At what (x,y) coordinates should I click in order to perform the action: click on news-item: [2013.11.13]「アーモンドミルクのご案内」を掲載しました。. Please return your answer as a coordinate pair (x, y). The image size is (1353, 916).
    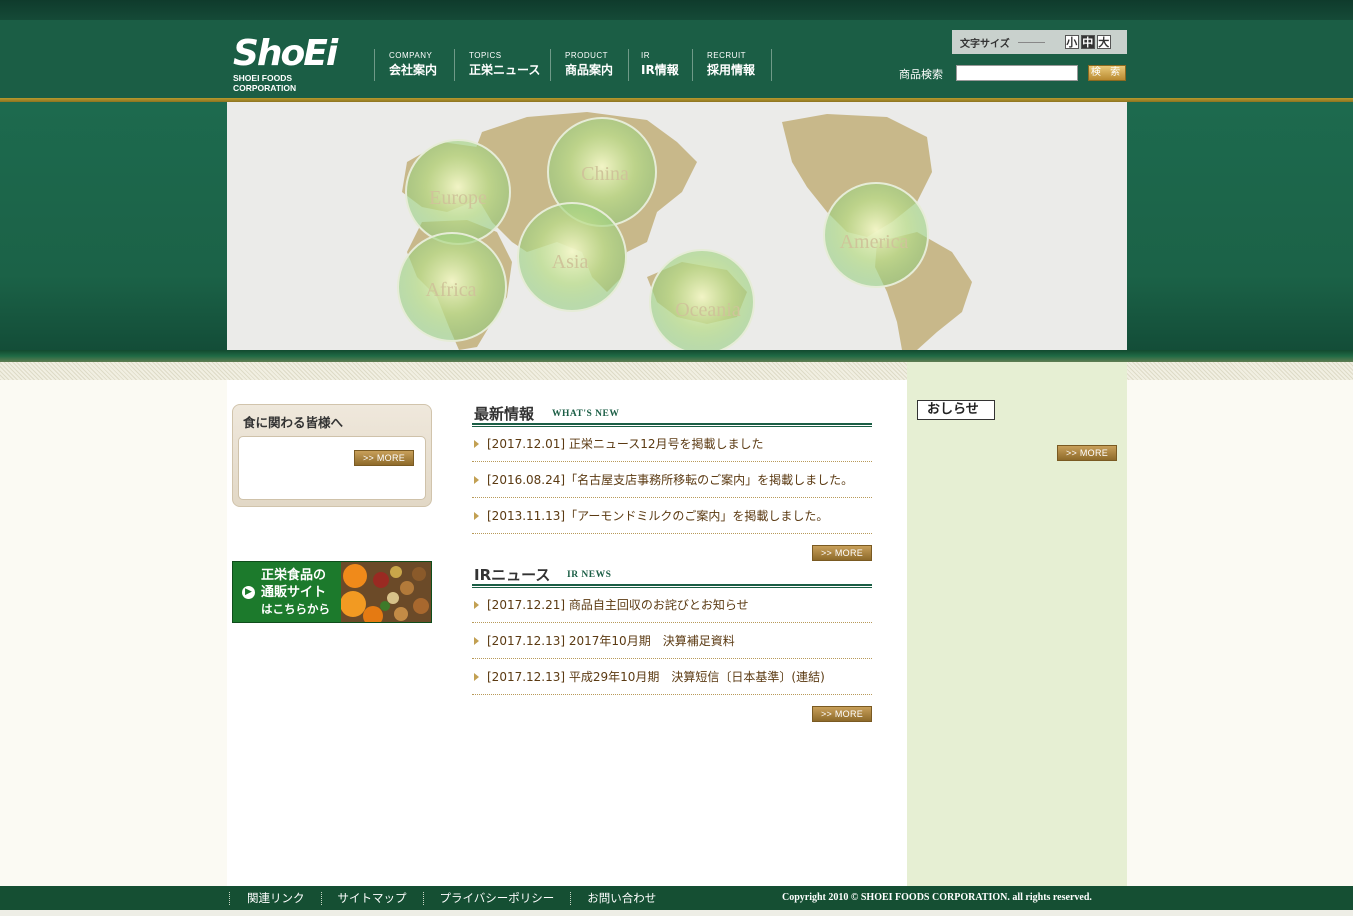
    Looking at the image, I should click on (672, 516).